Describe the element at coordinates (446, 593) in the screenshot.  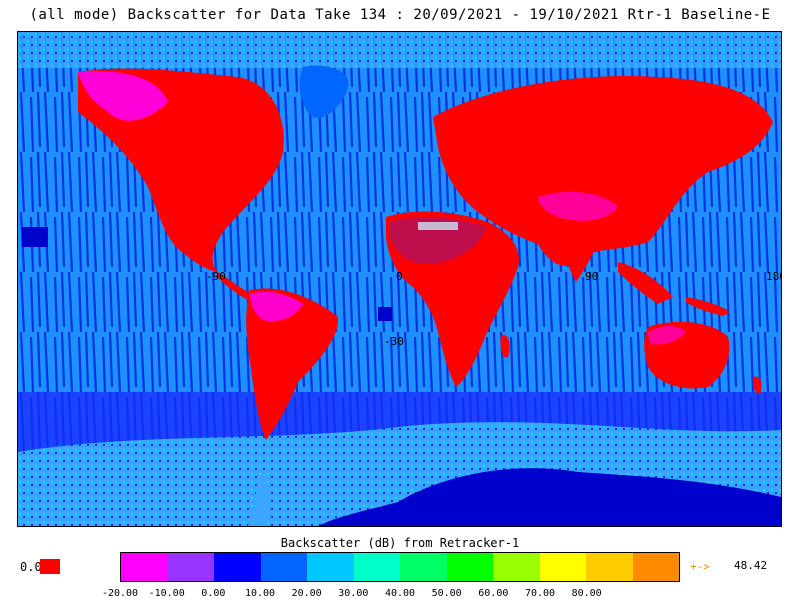
I see `colorbar-tick-label: 50.00` at that location.